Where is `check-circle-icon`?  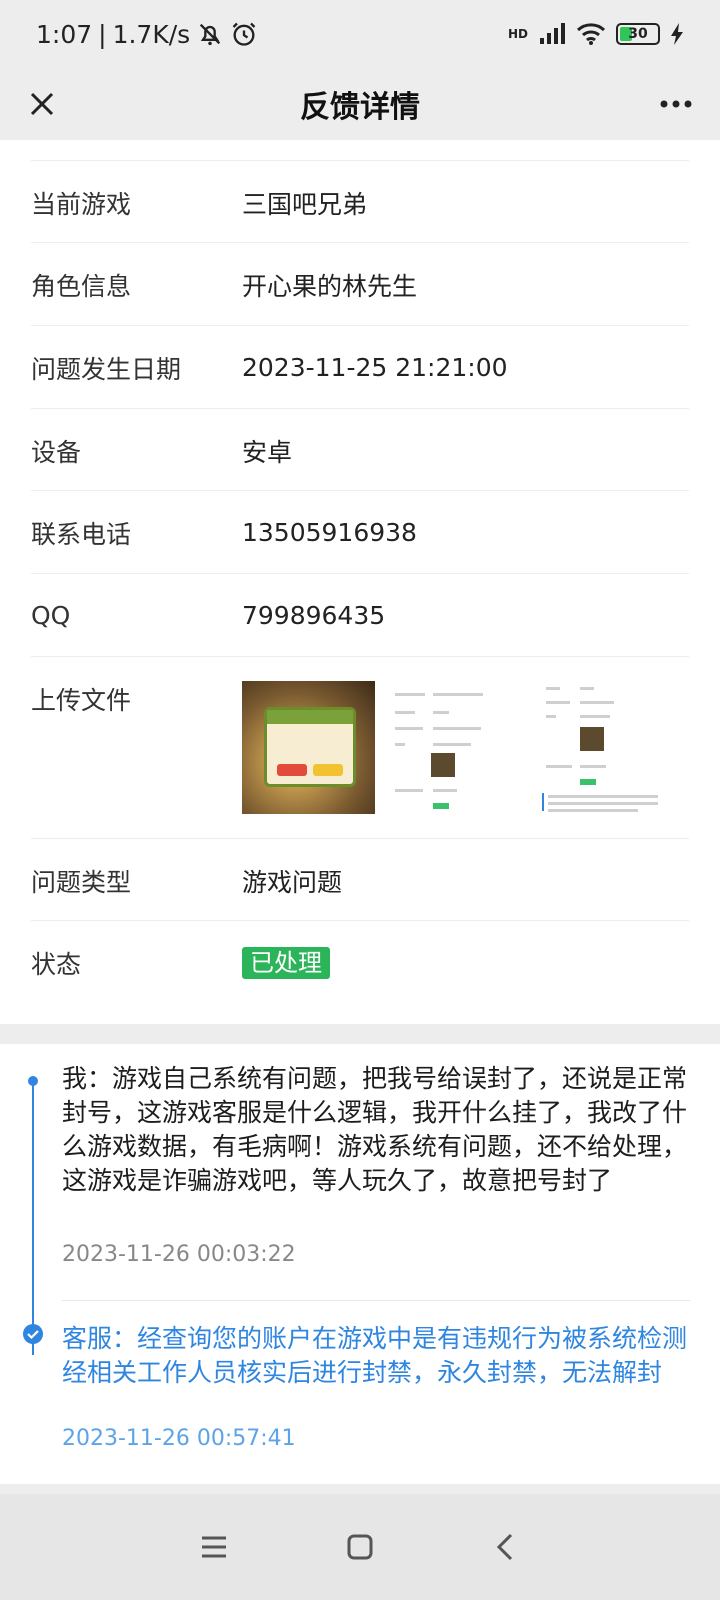
check-circle-icon is located at coordinates (33, 1334).